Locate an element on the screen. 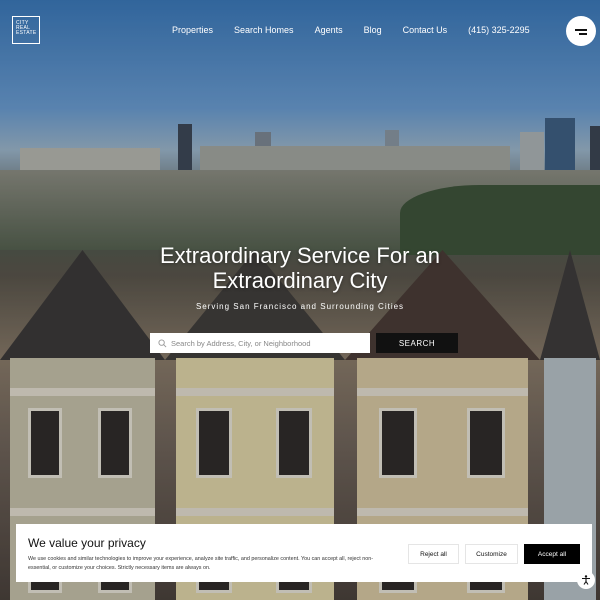 The width and height of the screenshot is (600, 600). nav-properties: Properties is located at coordinates (192, 30).